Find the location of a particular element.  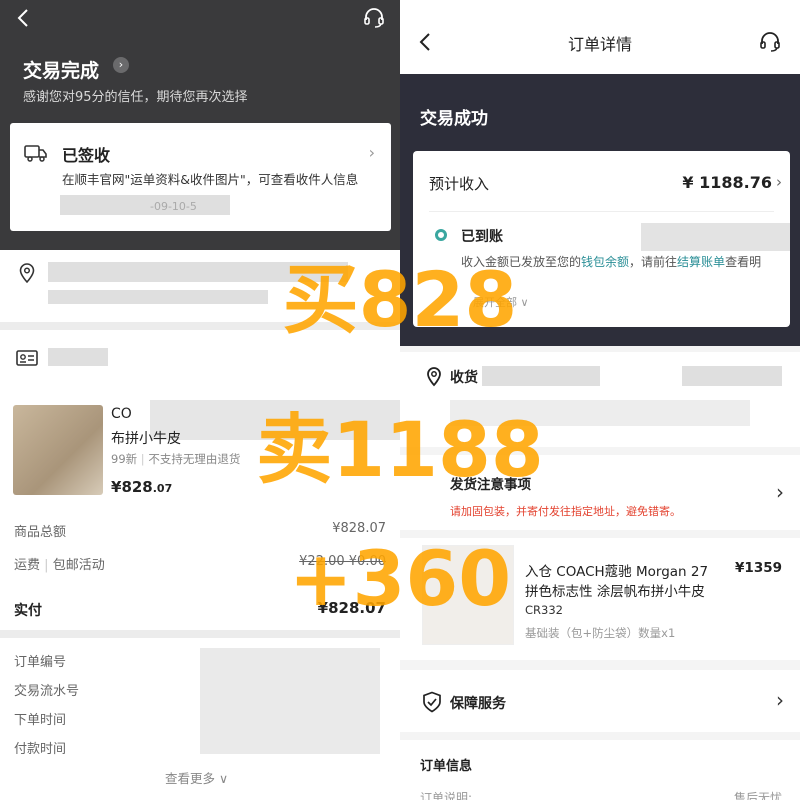

income-label: 预计收入 is located at coordinates (459, 184).